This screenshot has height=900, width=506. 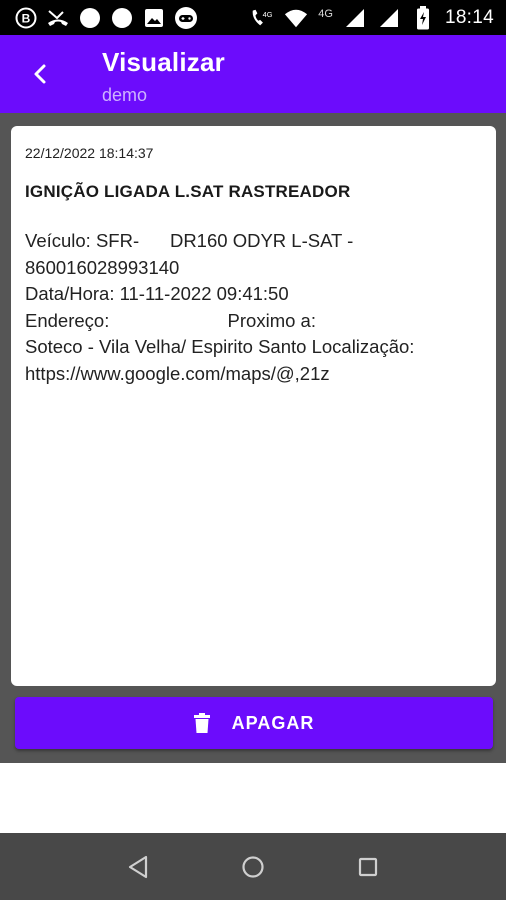 I want to click on recents-square-icon, so click(x=368, y=866).